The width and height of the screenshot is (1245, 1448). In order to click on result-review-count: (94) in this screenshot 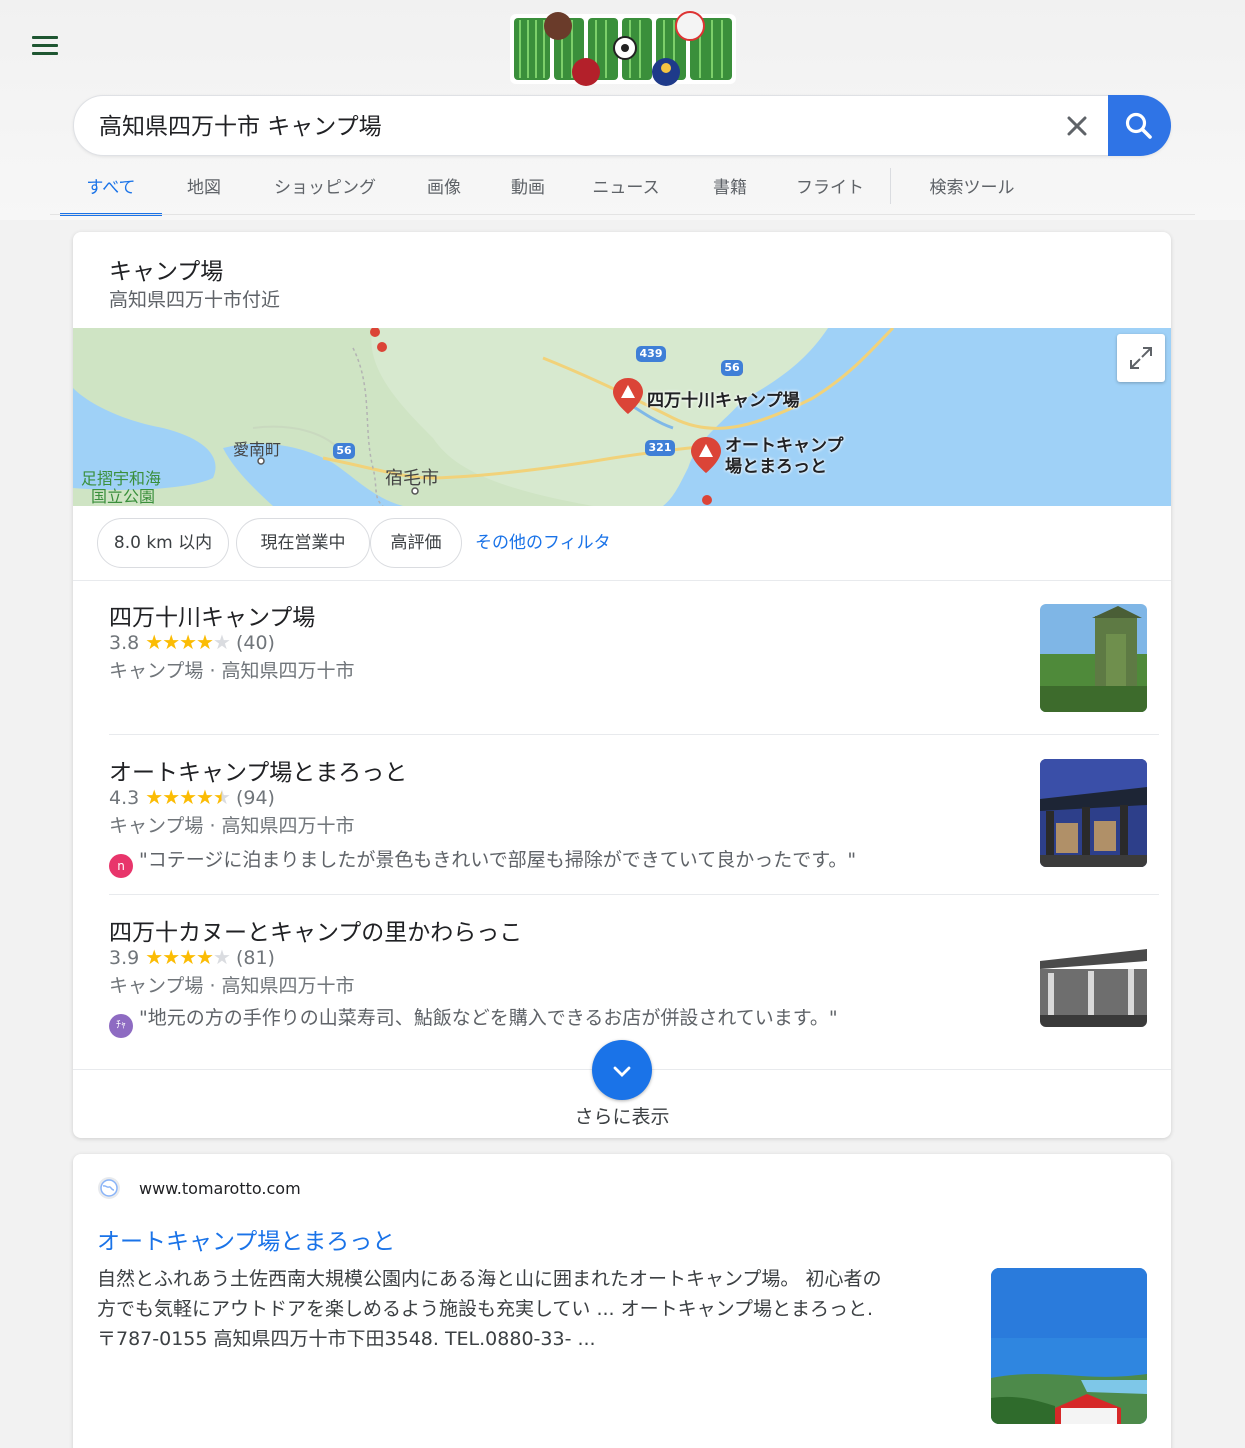, I will do `click(255, 798)`.